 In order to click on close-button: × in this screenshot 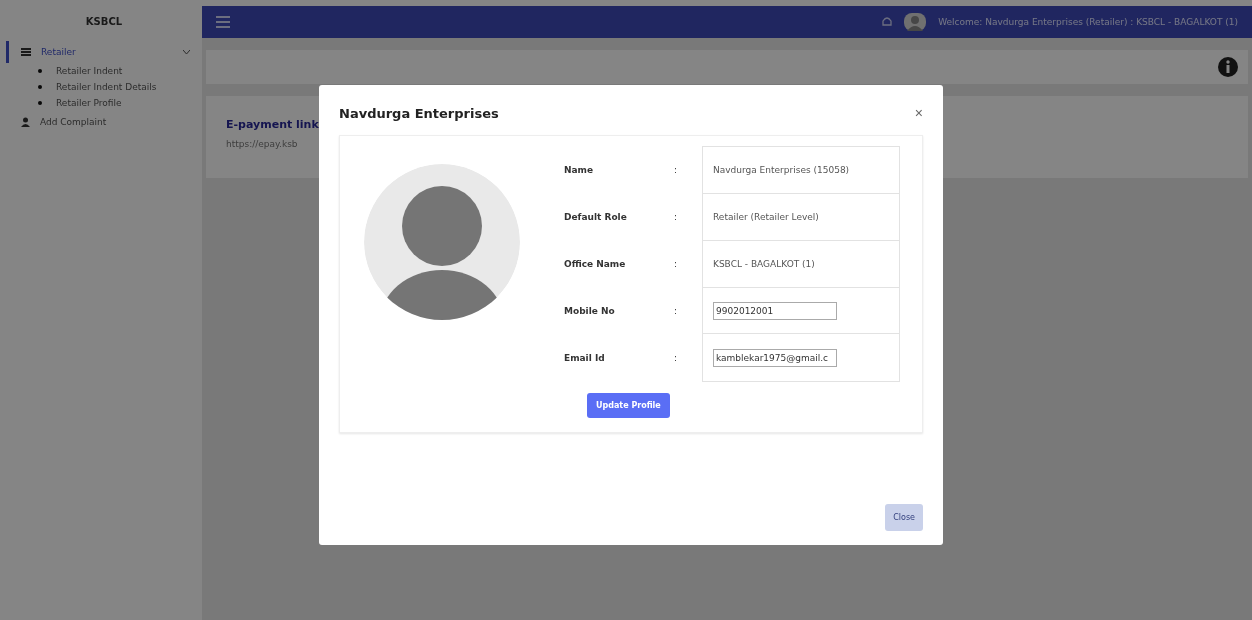, I will do `click(918, 113)`.